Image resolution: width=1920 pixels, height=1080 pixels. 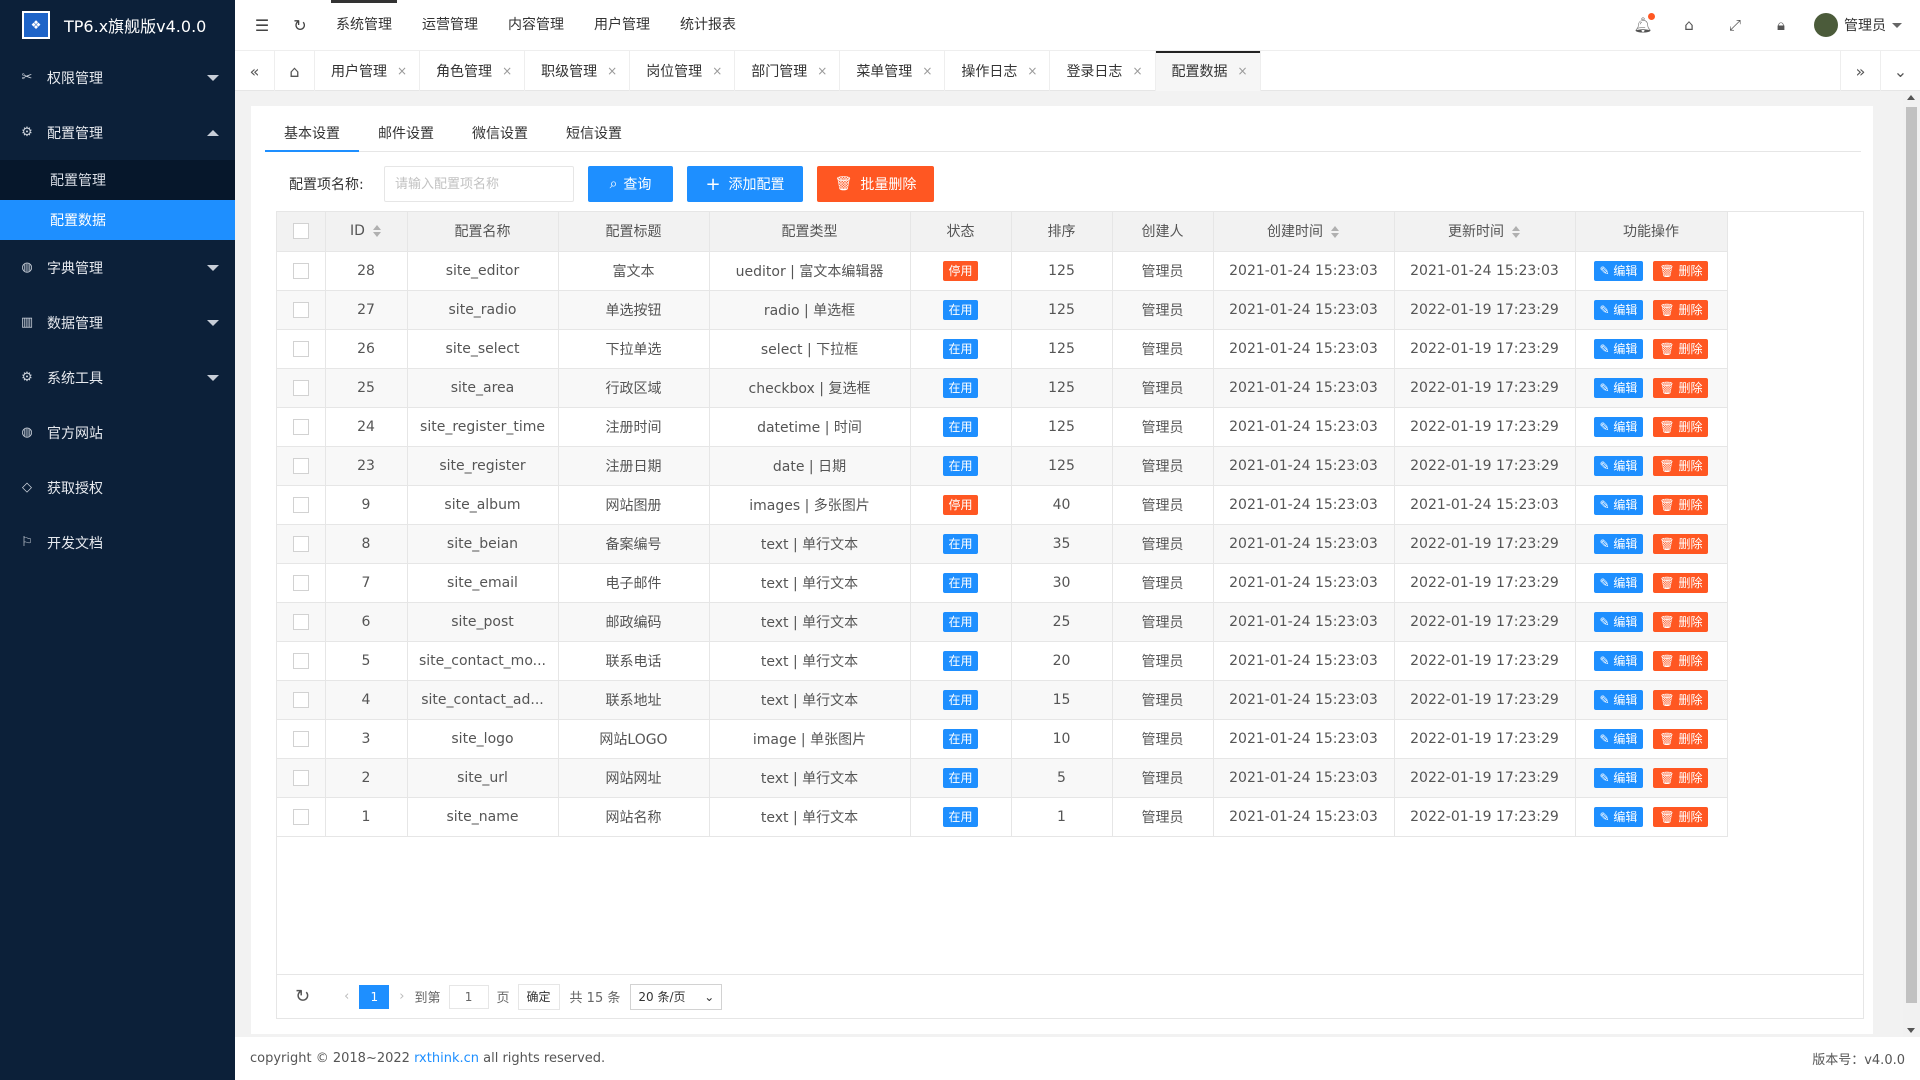 What do you see at coordinates (255, 71) in the screenshot?
I see `tabs-scroll-left-icon: «` at bounding box center [255, 71].